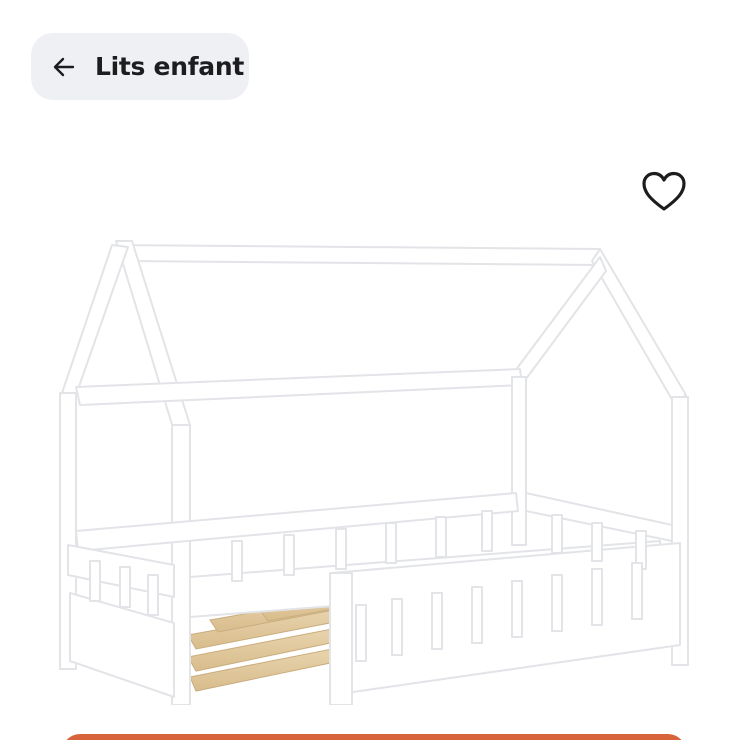 This screenshot has height=740, width=749. I want to click on arrow-left-icon, so click(64, 66).